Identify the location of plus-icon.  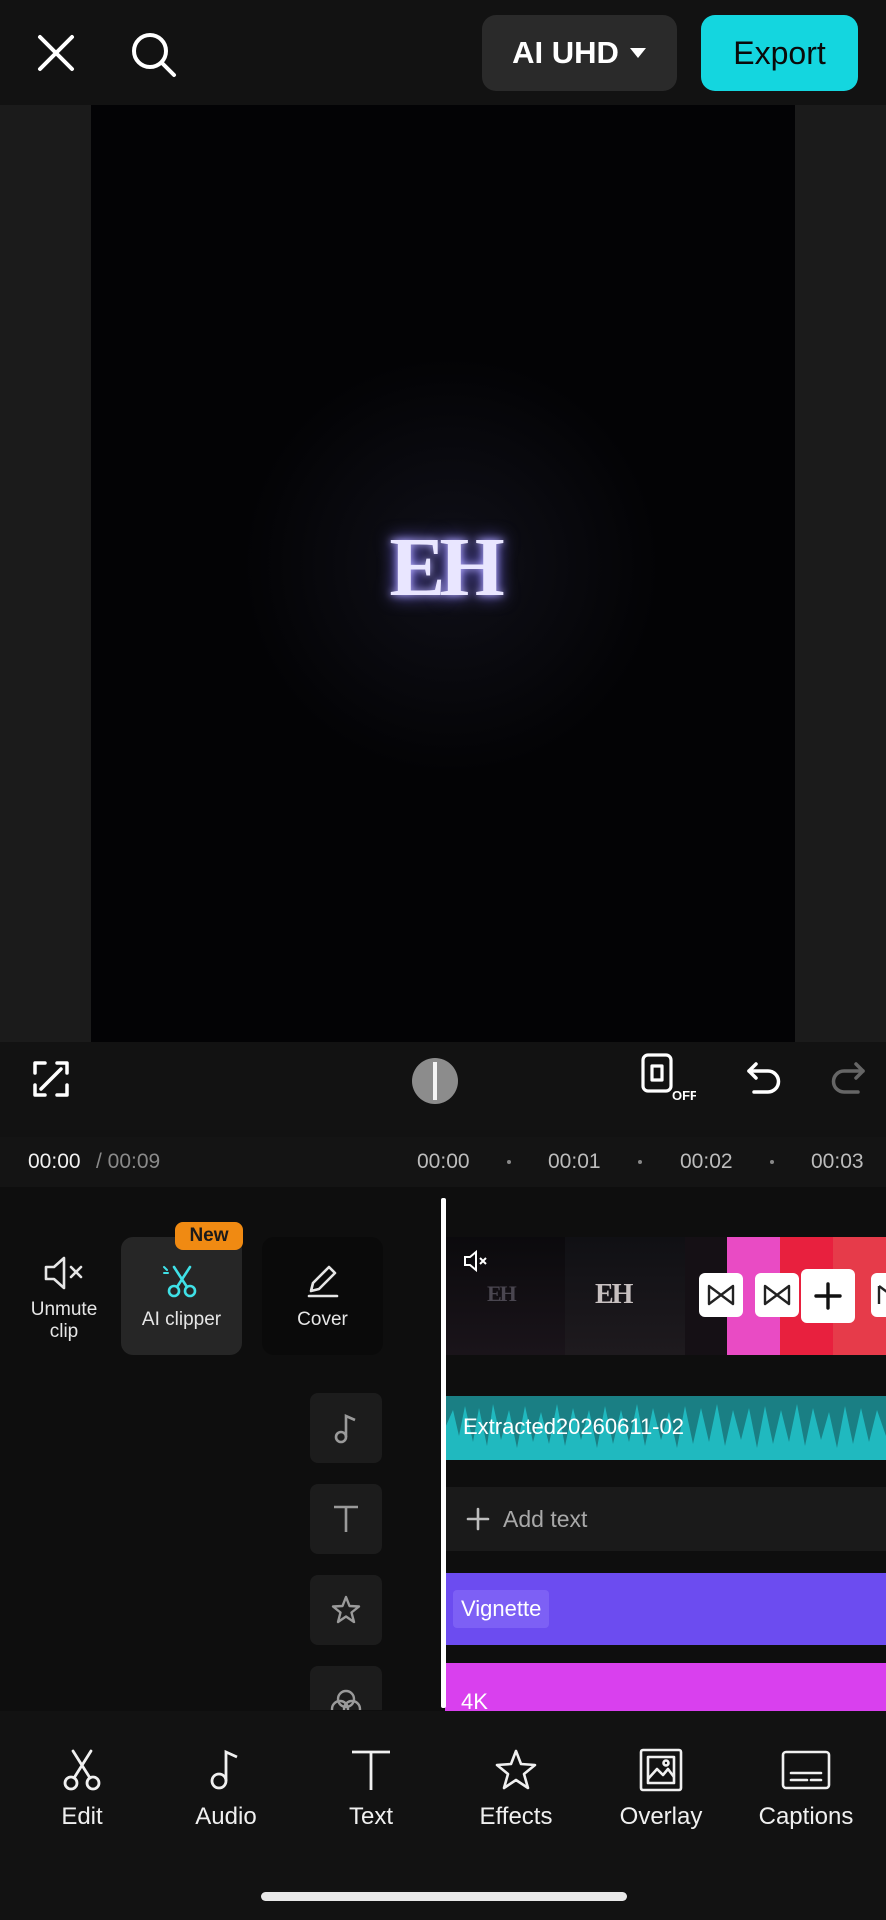
(478, 1519).